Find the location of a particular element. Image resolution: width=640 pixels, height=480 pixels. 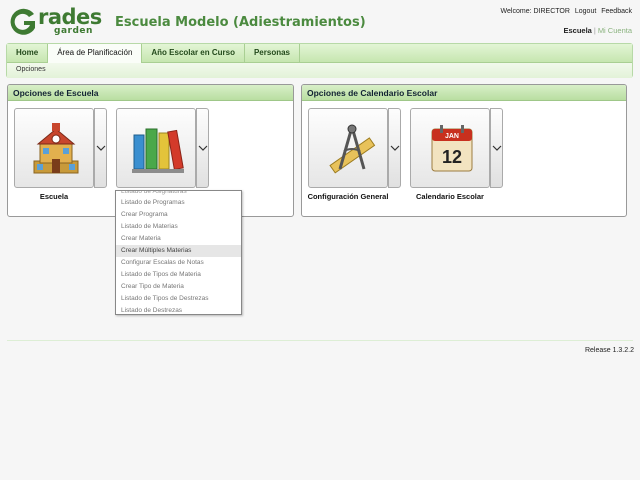

subnav-options-link: Opciones is located at coordinates (31, 69).